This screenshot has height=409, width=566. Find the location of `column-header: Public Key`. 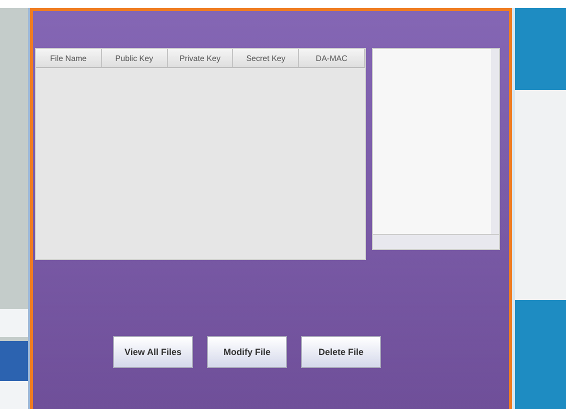

column-header: Public Key is located at coordinates (135, 58).